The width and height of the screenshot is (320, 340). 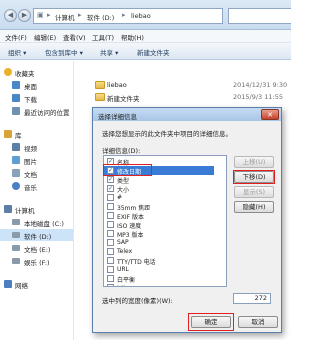 I want to click on column-width-label: 选中列的宽度(像素)(W):, so click(x=137, y=301).